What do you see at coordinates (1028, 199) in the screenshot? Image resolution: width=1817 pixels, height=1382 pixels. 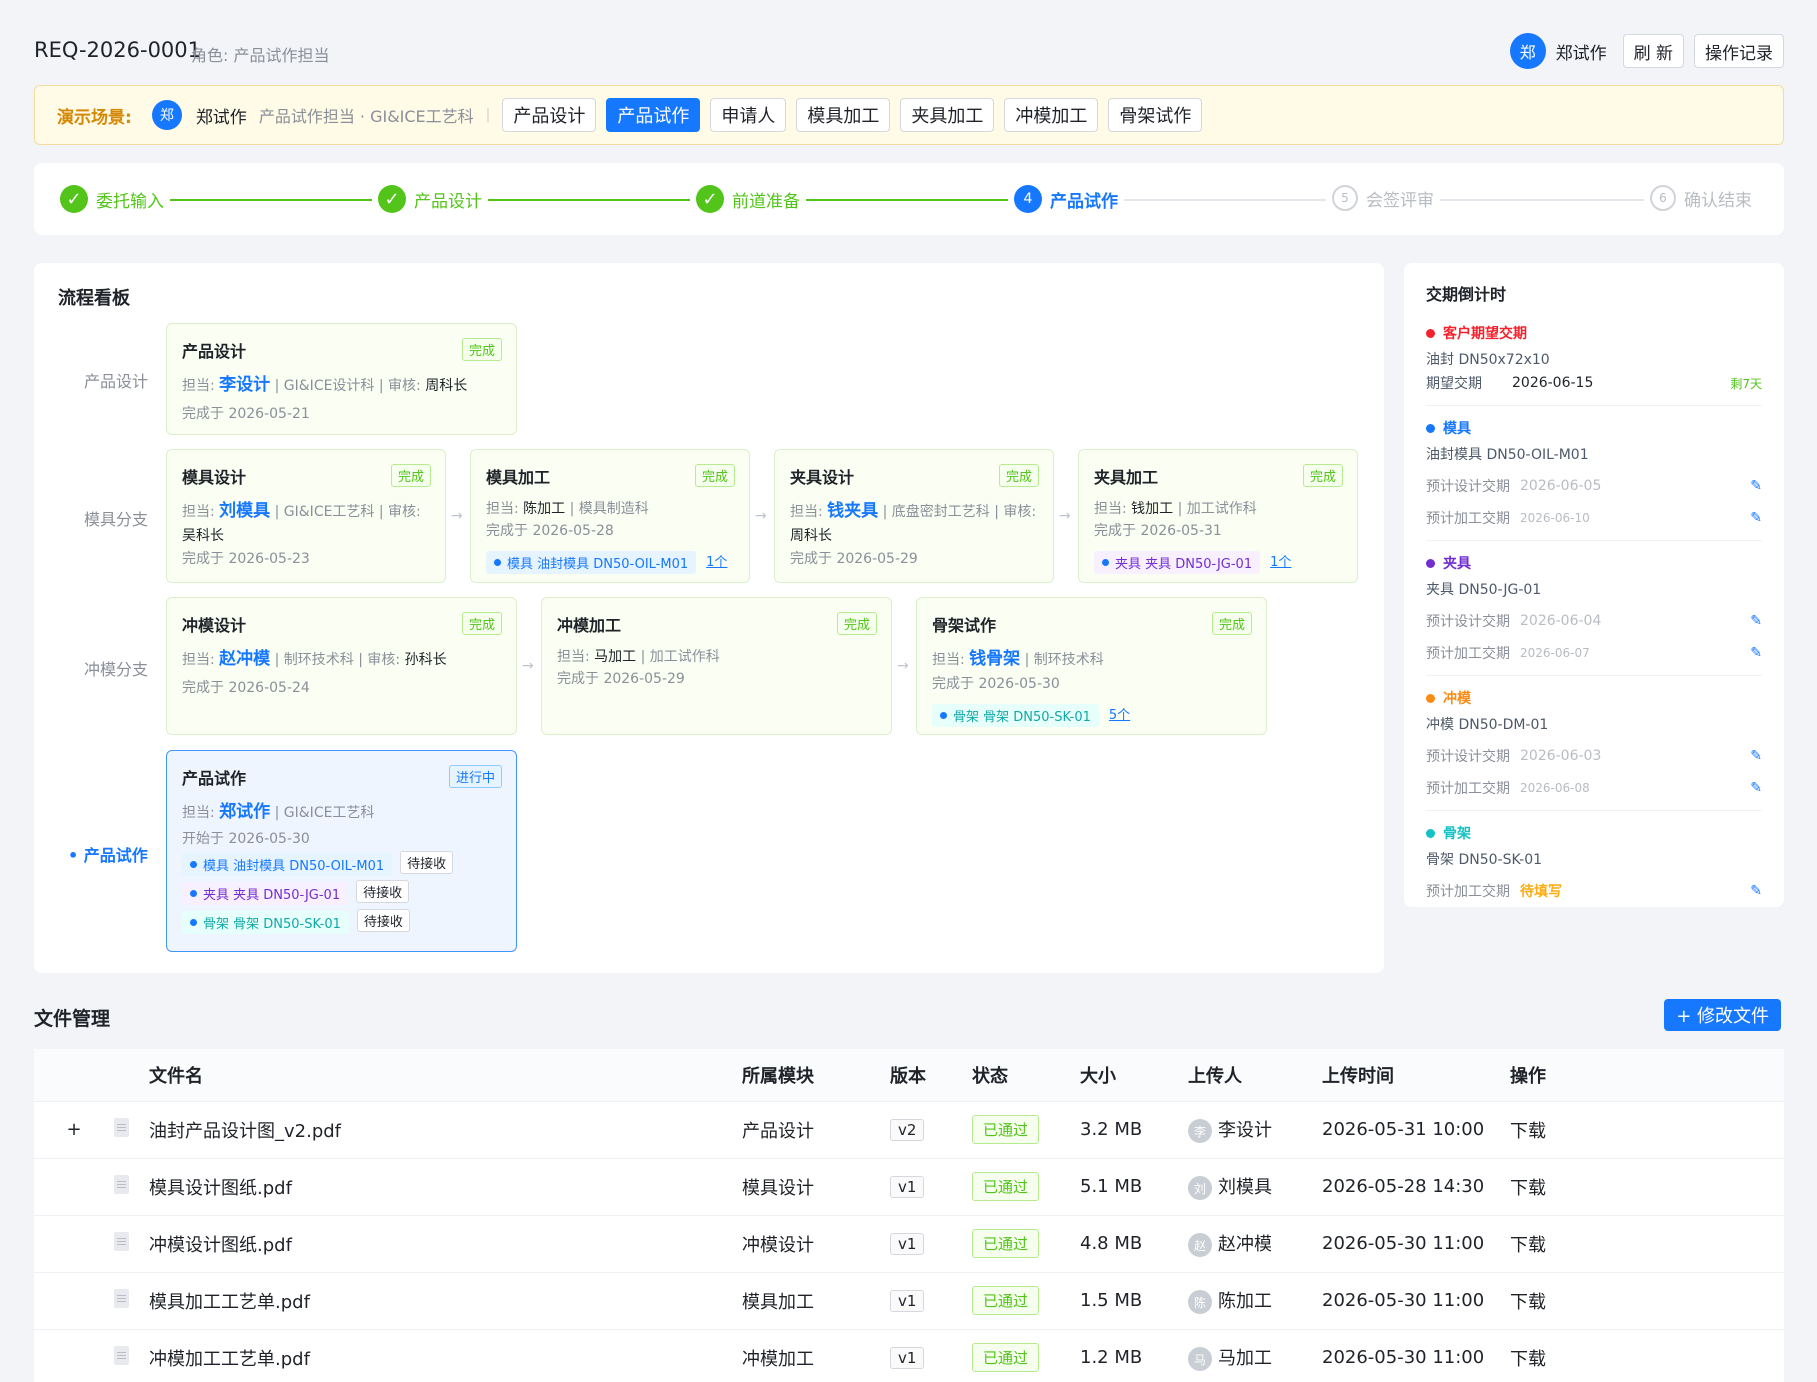 I see `step-number: 4` at bounding box center [1028, 199].